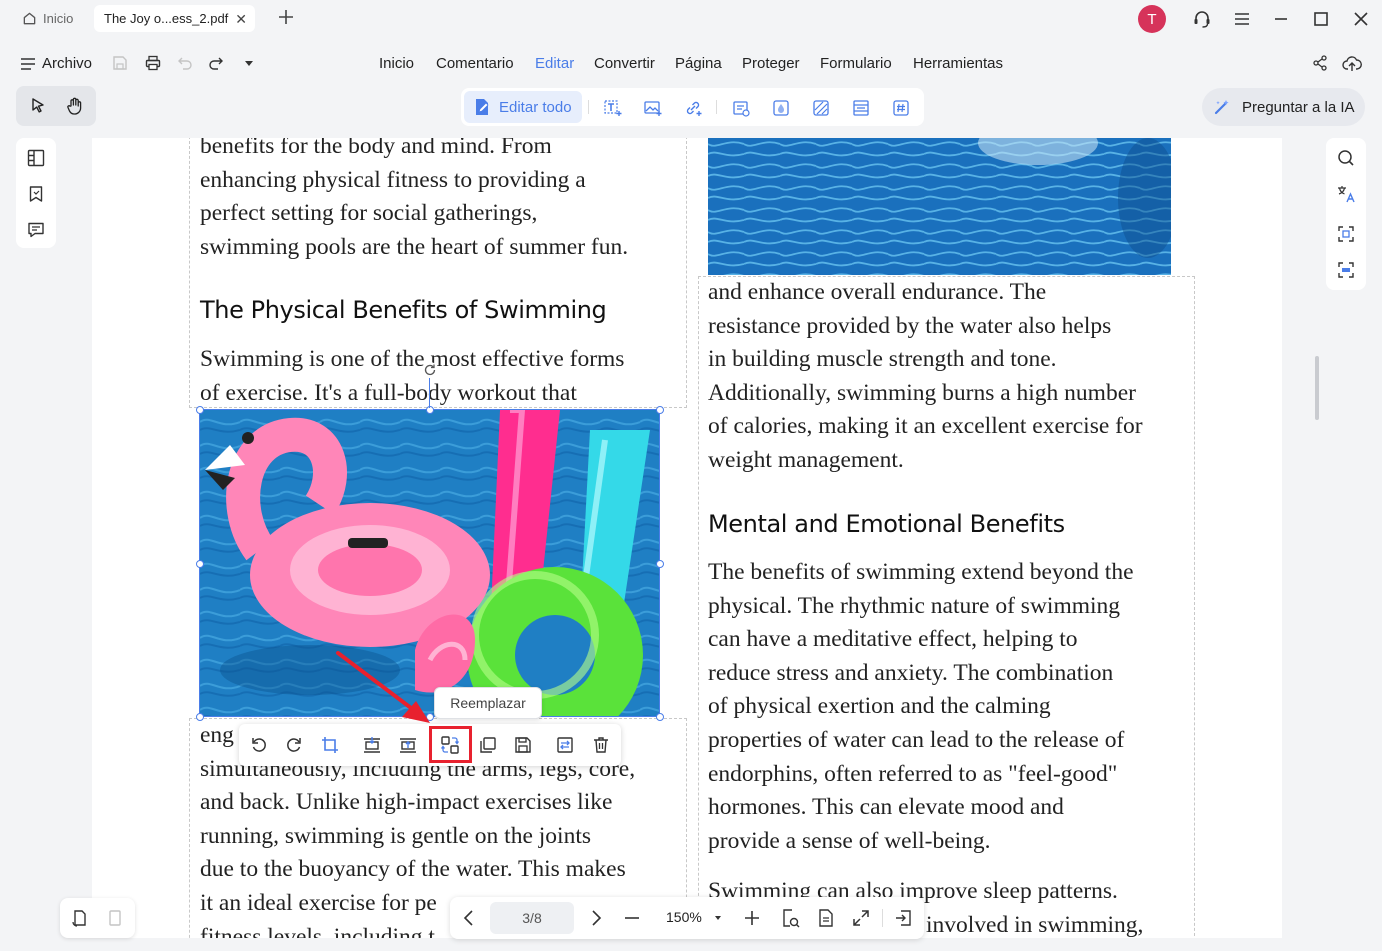 The height and width of the screenshot is (951, 1382). I want to click on exit-icon, so click(903, 918).